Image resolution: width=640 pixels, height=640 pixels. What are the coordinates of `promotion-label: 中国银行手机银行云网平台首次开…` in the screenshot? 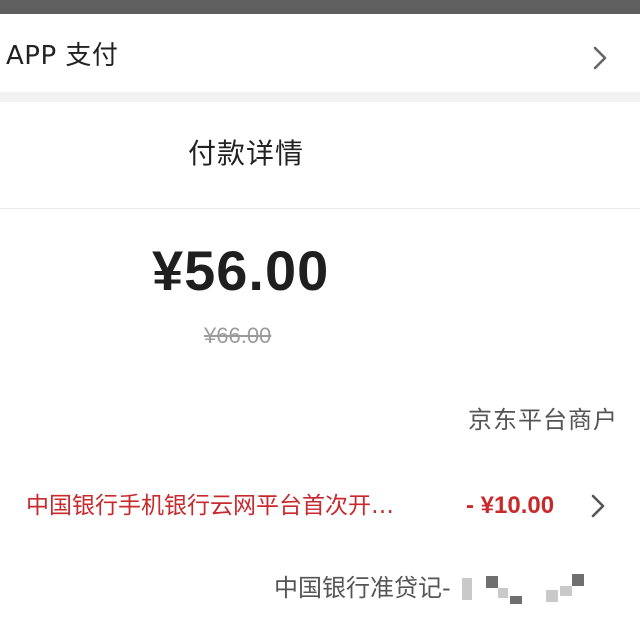 It's located at (210, 506).